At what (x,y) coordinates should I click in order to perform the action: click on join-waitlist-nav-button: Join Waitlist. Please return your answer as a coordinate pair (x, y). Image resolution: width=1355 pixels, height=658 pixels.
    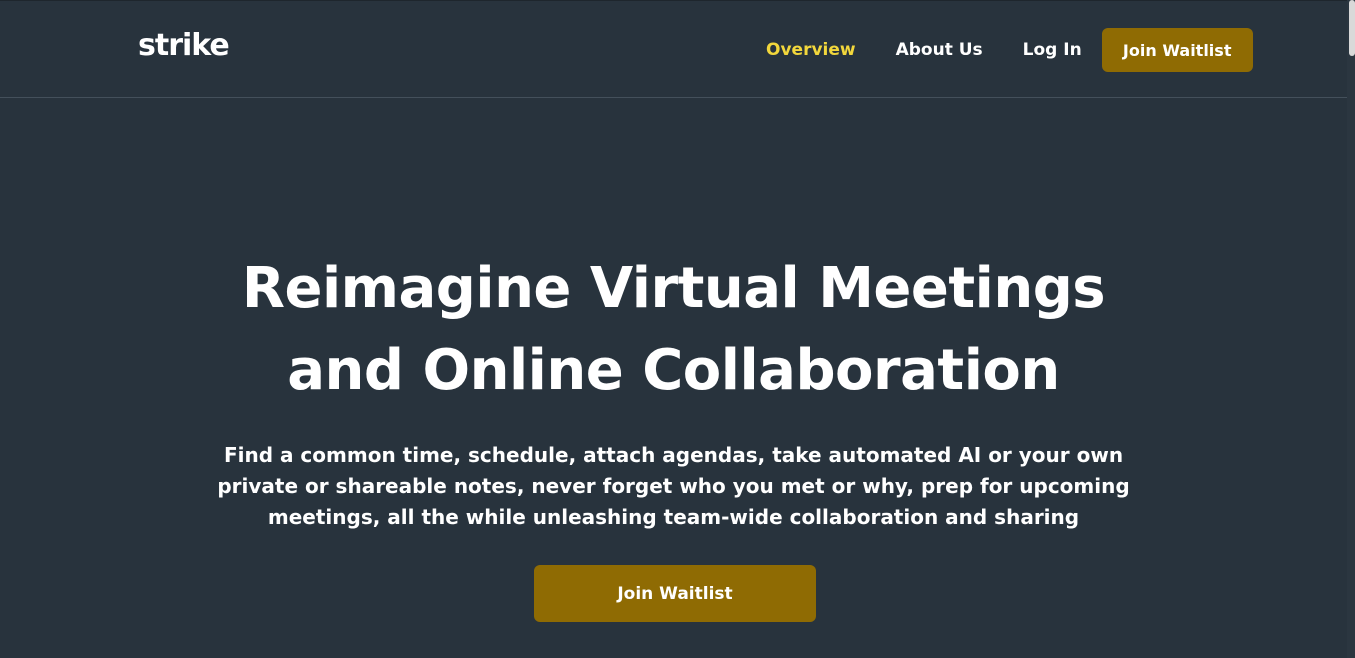
    Looking at the image, I should click on (1177, 50).